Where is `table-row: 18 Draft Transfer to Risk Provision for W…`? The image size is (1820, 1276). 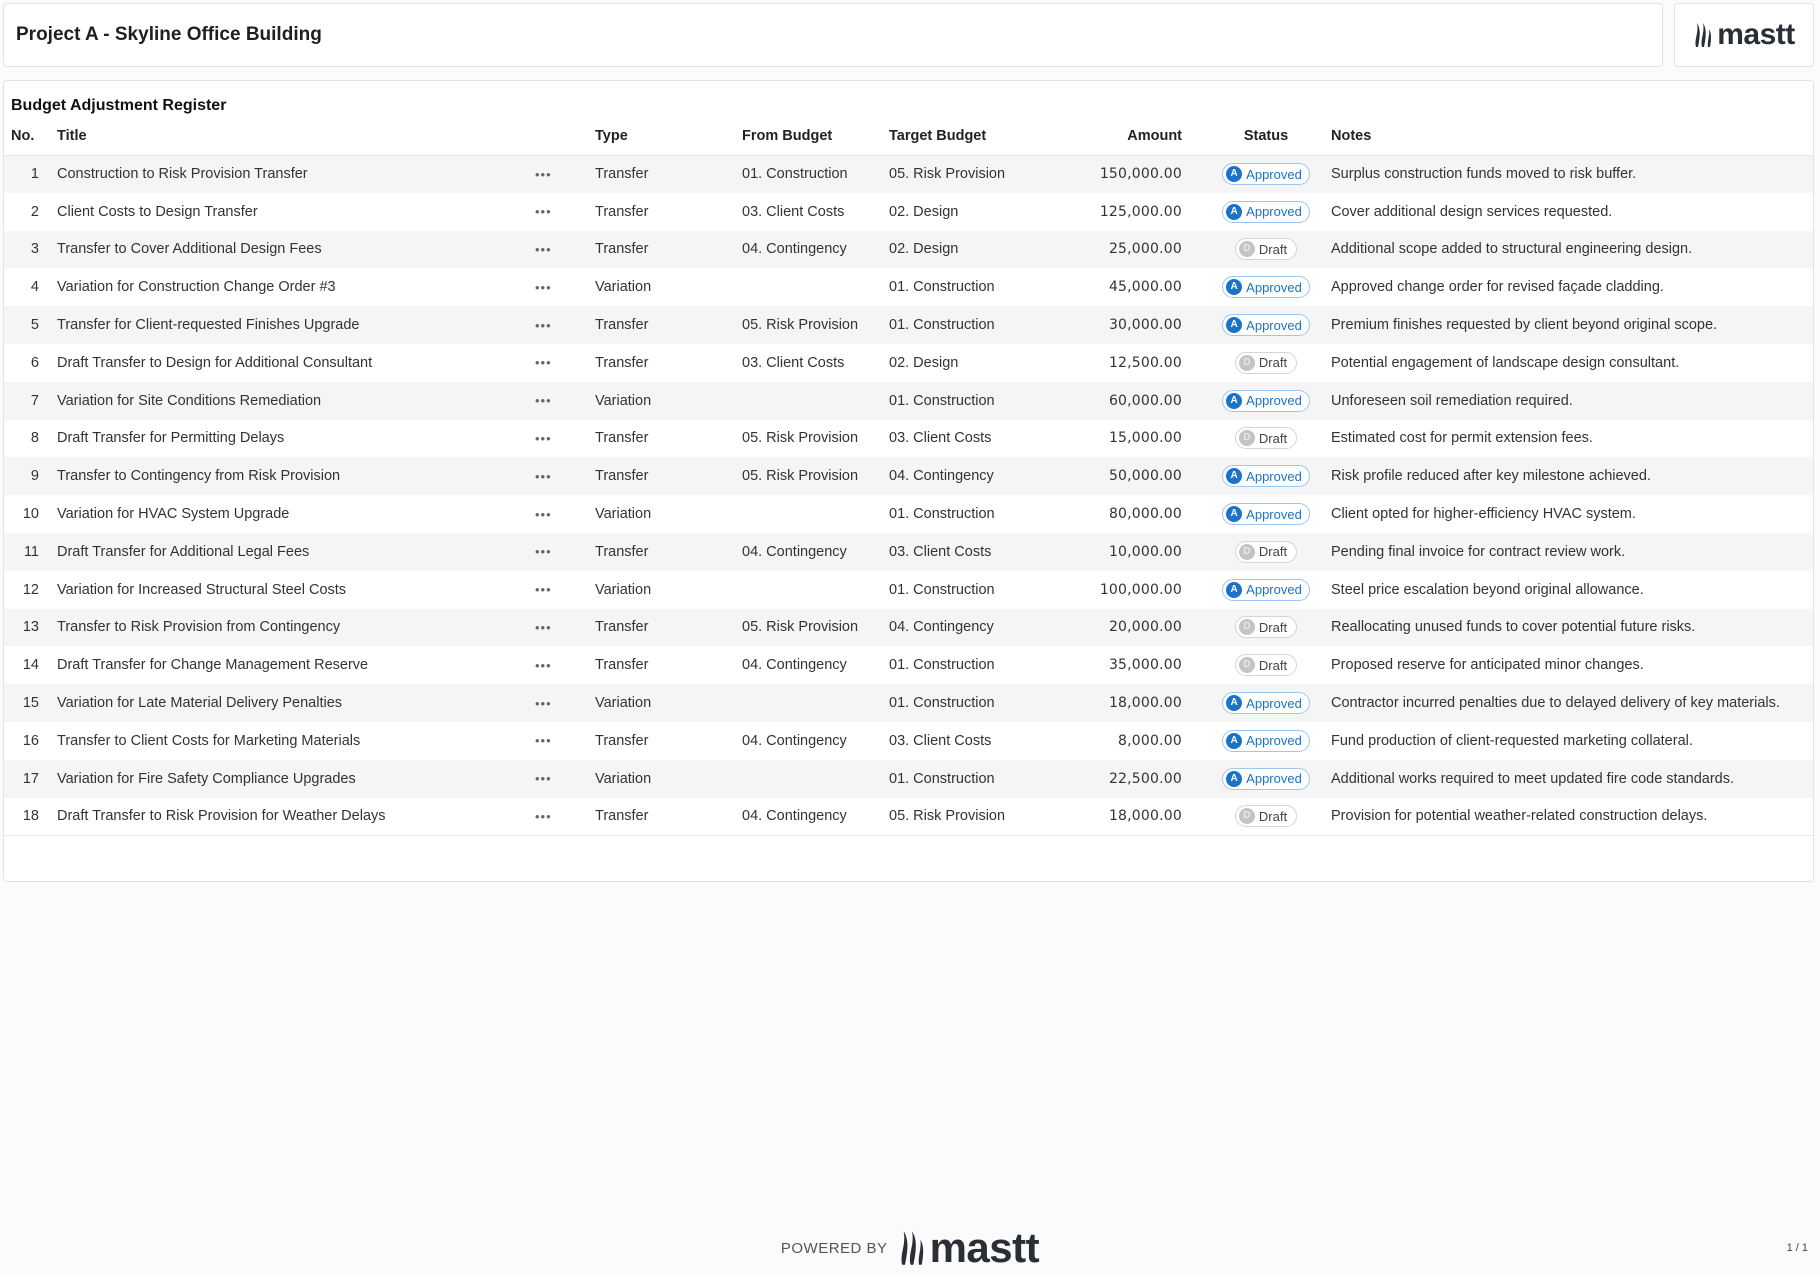
table-row: 18 Draft Transfer to Risk Provision for W… is located at coordinates (908, 816).